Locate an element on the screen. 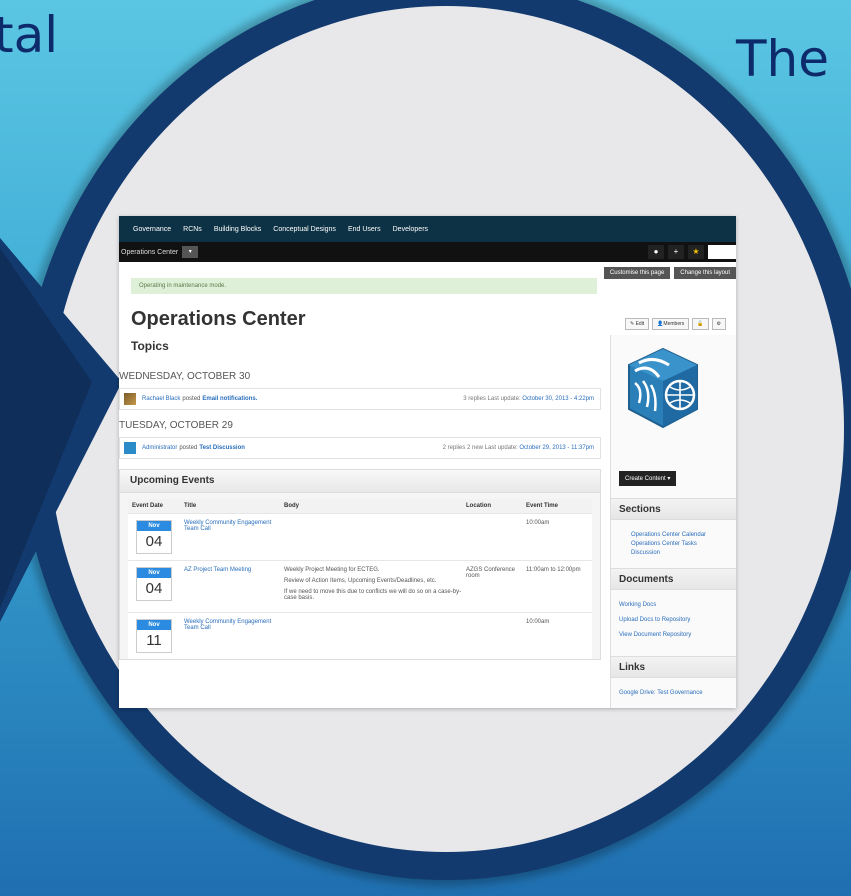 The height and width of the screenshot is (896, 851). page-title: Operations Center is located at coordinates (218, 319).